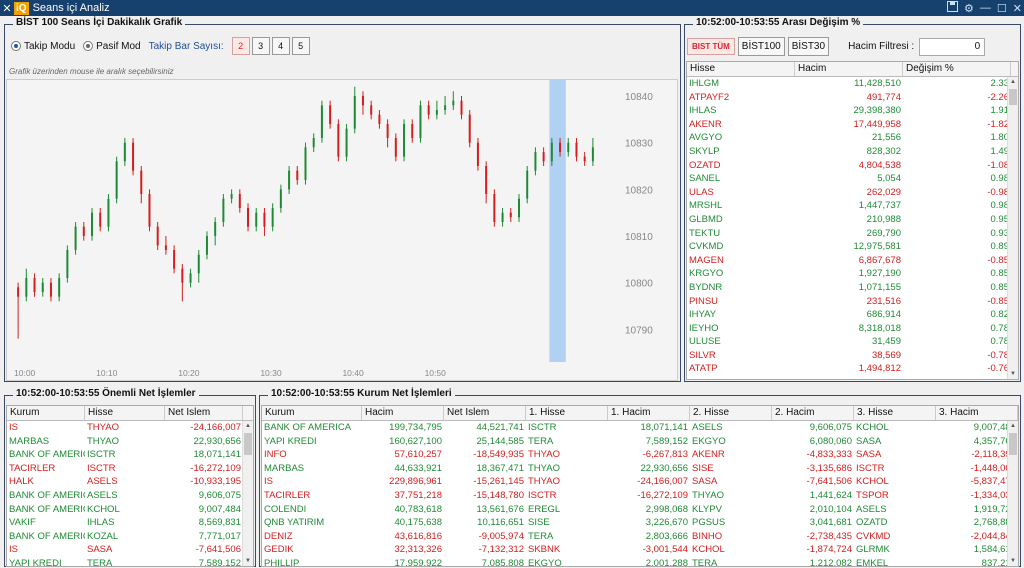  What do you see at coordinates (852, 84) in the screenshot?
I see `table-row: IHLGM 11,428,510 2.33` at bounding box center [852, 84].